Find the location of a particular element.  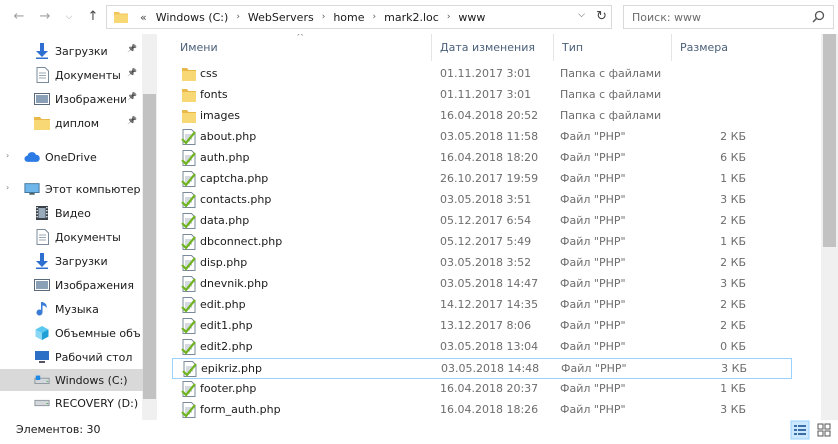

sidebar-item-2: Документы 📌 is located at coordinates (71, 75).